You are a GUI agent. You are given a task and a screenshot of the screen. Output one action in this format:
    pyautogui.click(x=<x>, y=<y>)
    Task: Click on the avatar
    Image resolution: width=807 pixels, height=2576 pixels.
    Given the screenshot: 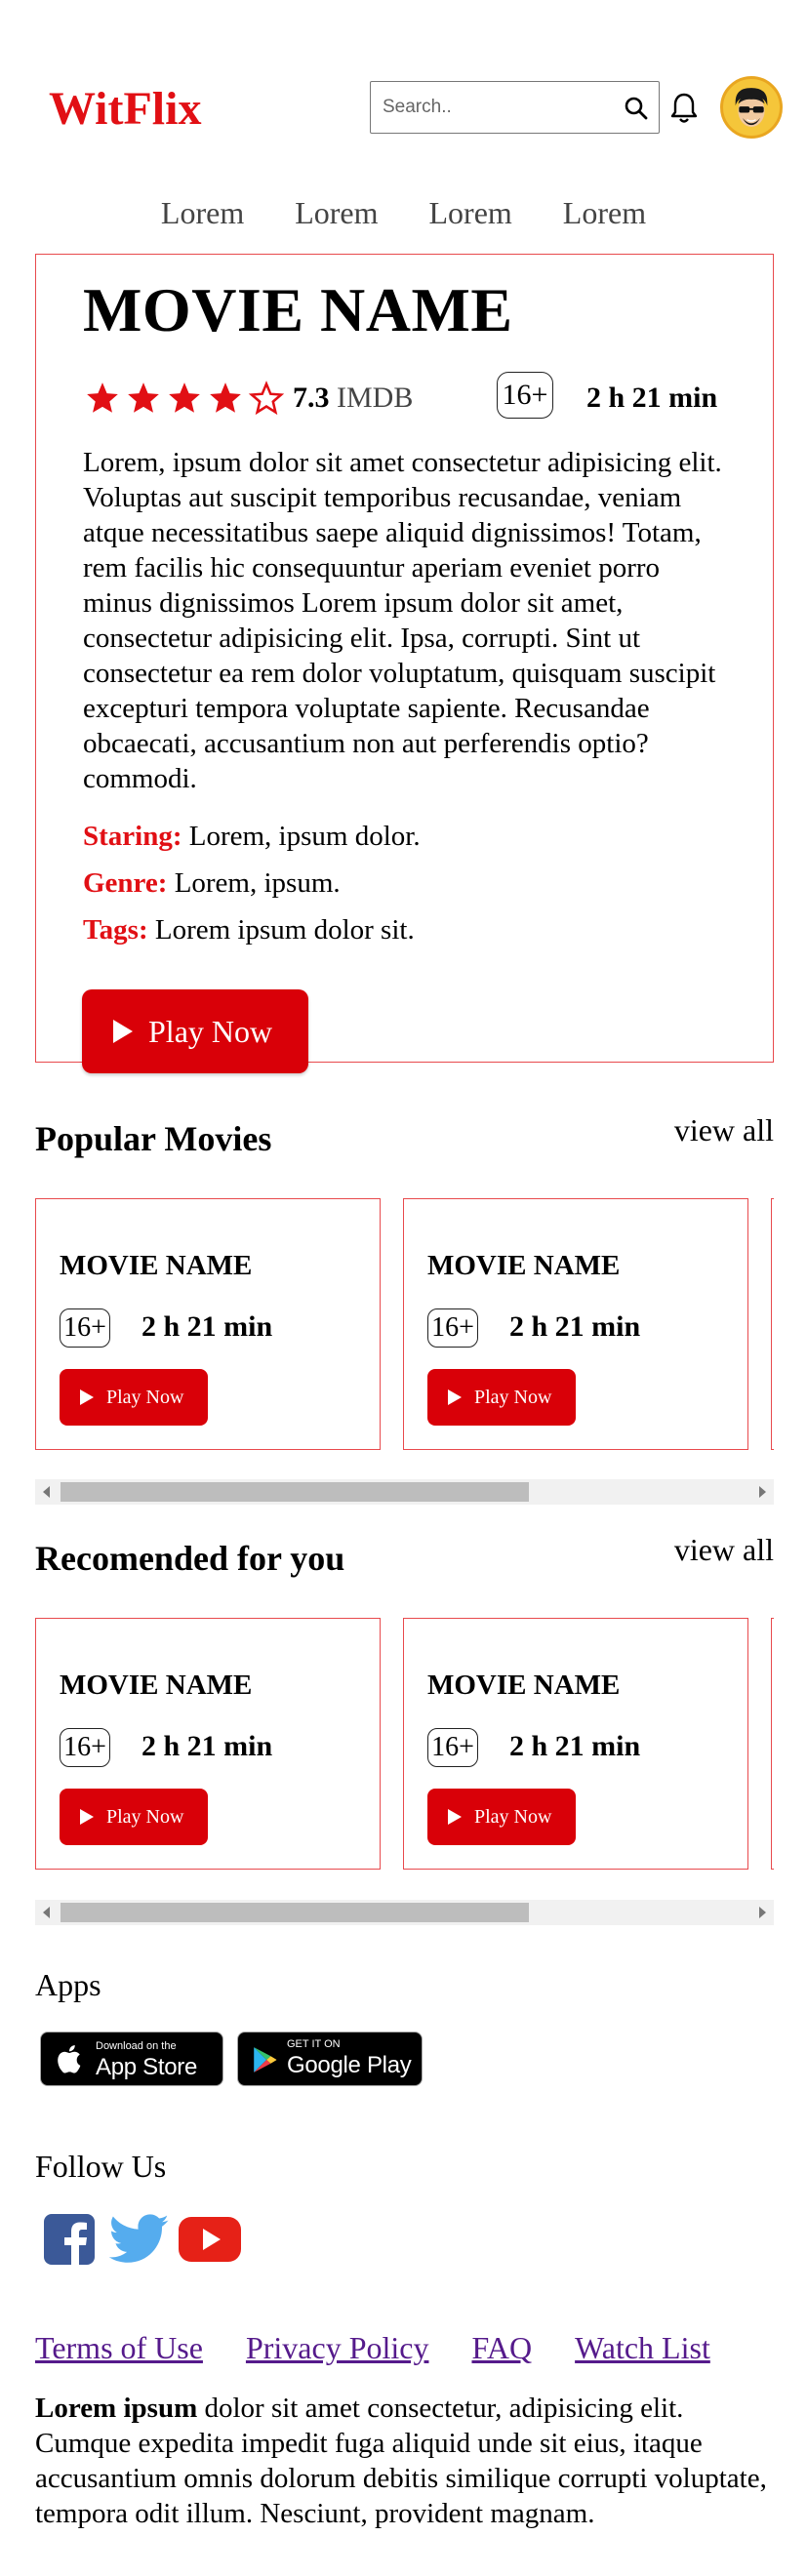 What is the action you would take?
    pyautogui.click(x=751, y=107)
    